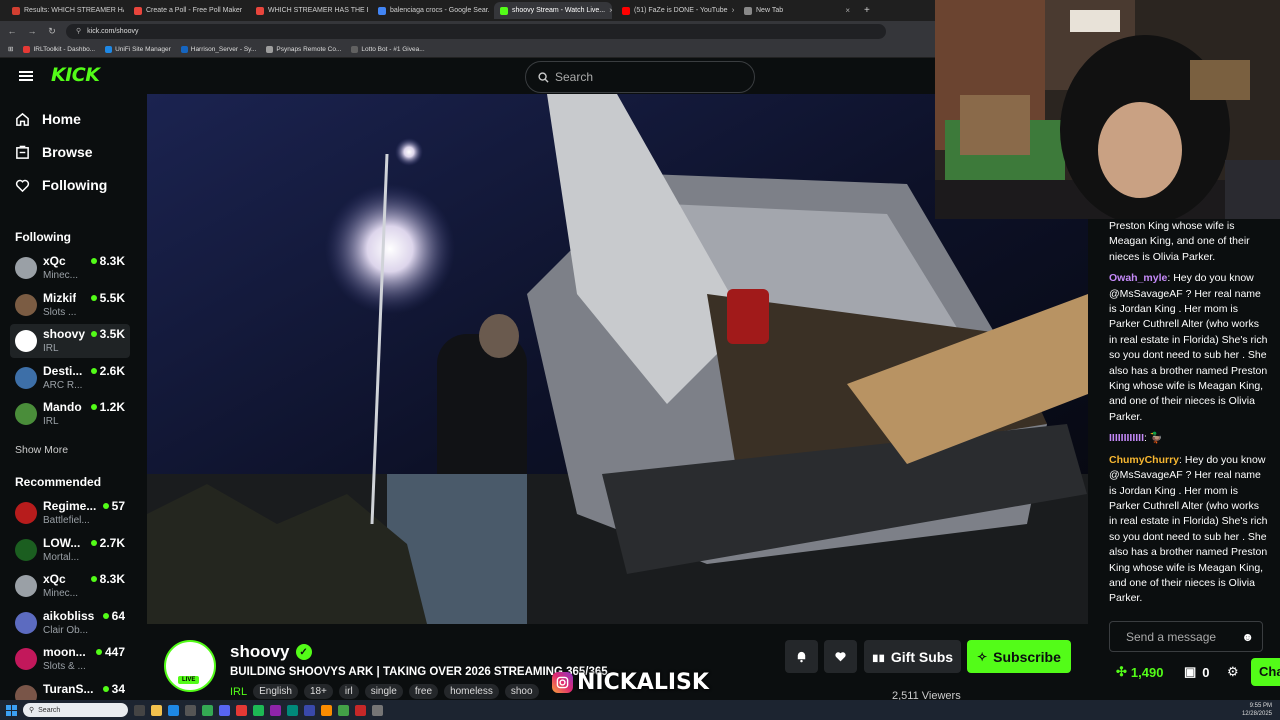 This screenshot has width=1280, height=720. I want to click on chat-send-button: Cha, so click(1265, 672).